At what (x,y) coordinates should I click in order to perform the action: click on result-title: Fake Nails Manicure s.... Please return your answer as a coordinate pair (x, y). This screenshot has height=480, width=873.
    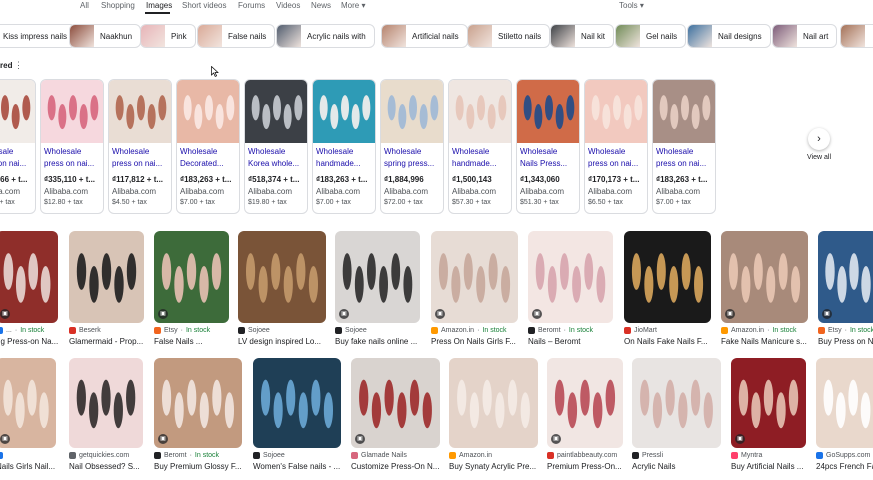
    Looking at the image, I should click on (769, 341).